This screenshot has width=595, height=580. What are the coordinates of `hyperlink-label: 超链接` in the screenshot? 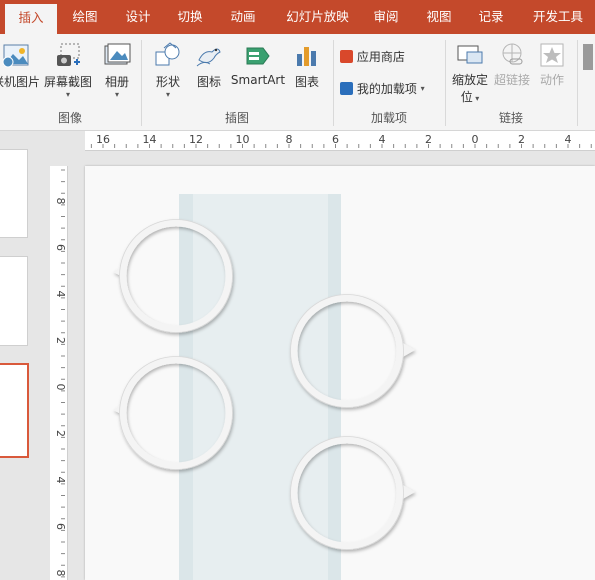 It's located at (511, 80).